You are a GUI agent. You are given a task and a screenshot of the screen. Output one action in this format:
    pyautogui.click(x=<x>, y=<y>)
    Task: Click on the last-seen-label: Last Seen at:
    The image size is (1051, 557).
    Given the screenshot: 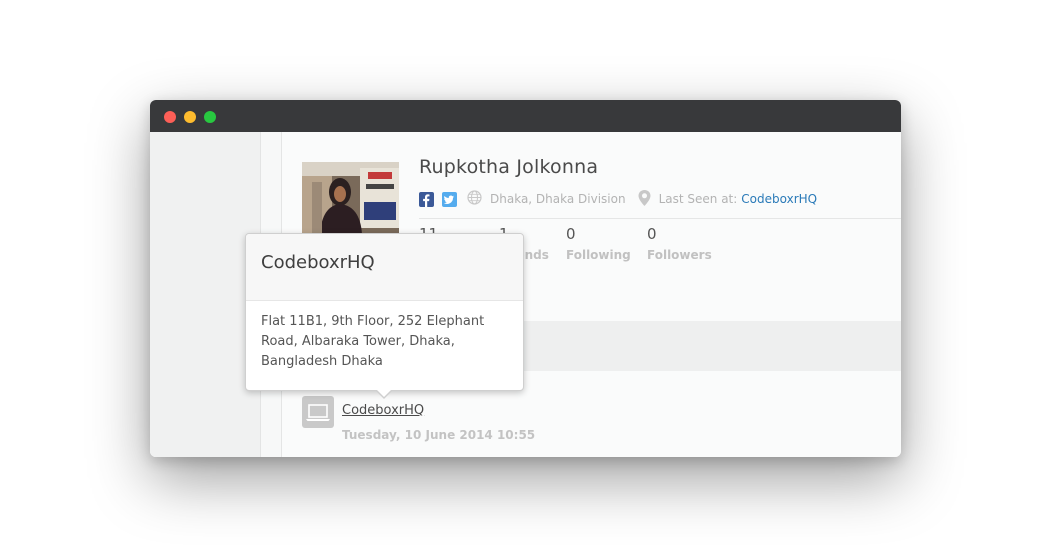 What is the action you would take?
    pyautogui.click(x=698, y=199)
    